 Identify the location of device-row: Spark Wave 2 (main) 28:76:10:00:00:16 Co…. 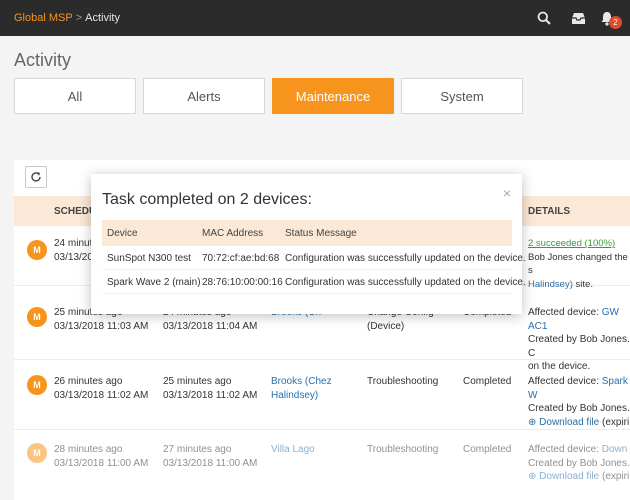
(314, 282).